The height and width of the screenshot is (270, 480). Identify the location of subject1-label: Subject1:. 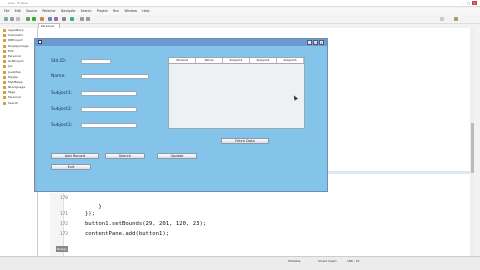
(62, 93).